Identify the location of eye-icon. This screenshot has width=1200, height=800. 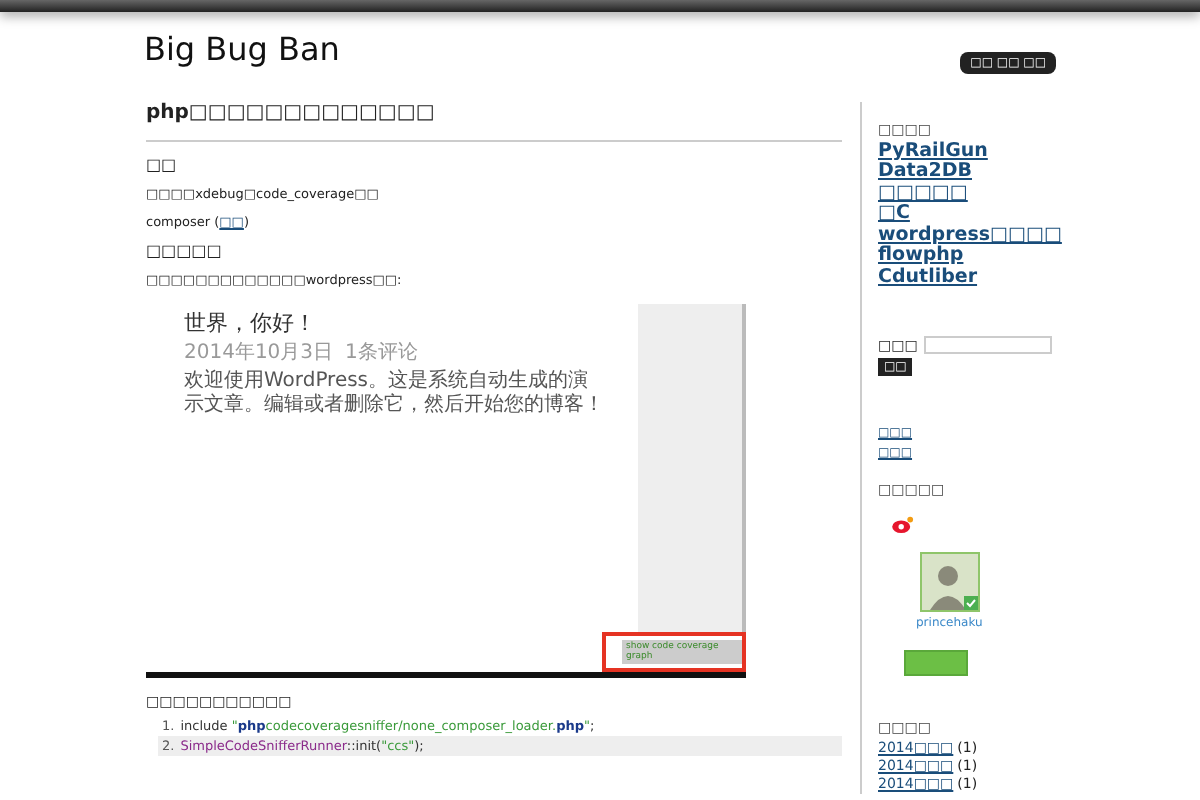
(903, 525).